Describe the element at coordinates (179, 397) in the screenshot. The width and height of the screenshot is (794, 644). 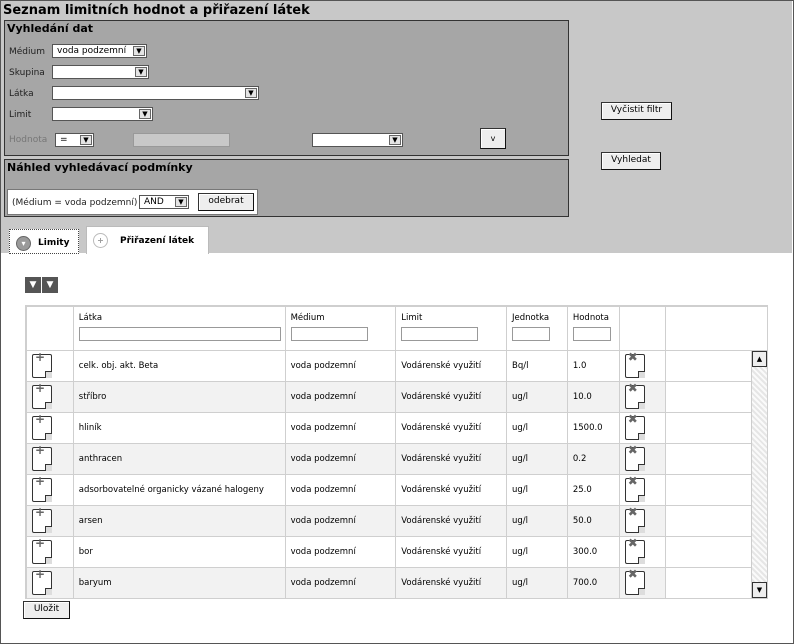
I see `substance-cell: stříbro` at that location.